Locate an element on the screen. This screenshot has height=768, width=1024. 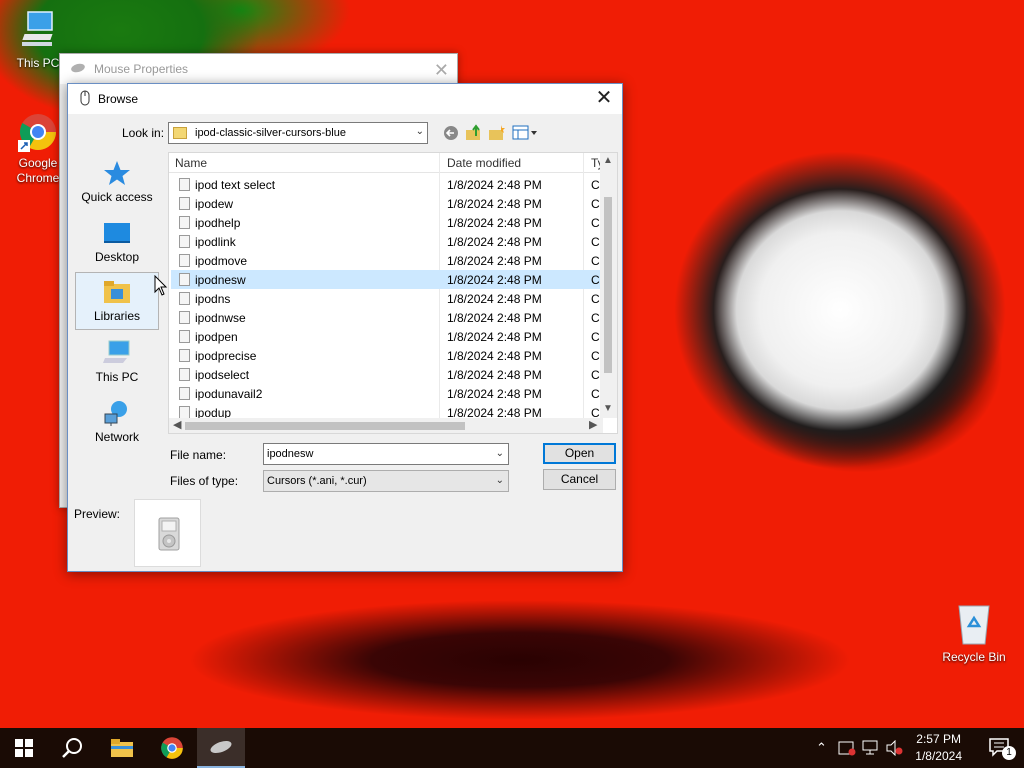
browse-titlebar: Browse ✕ is located at coordinates (345, 99).